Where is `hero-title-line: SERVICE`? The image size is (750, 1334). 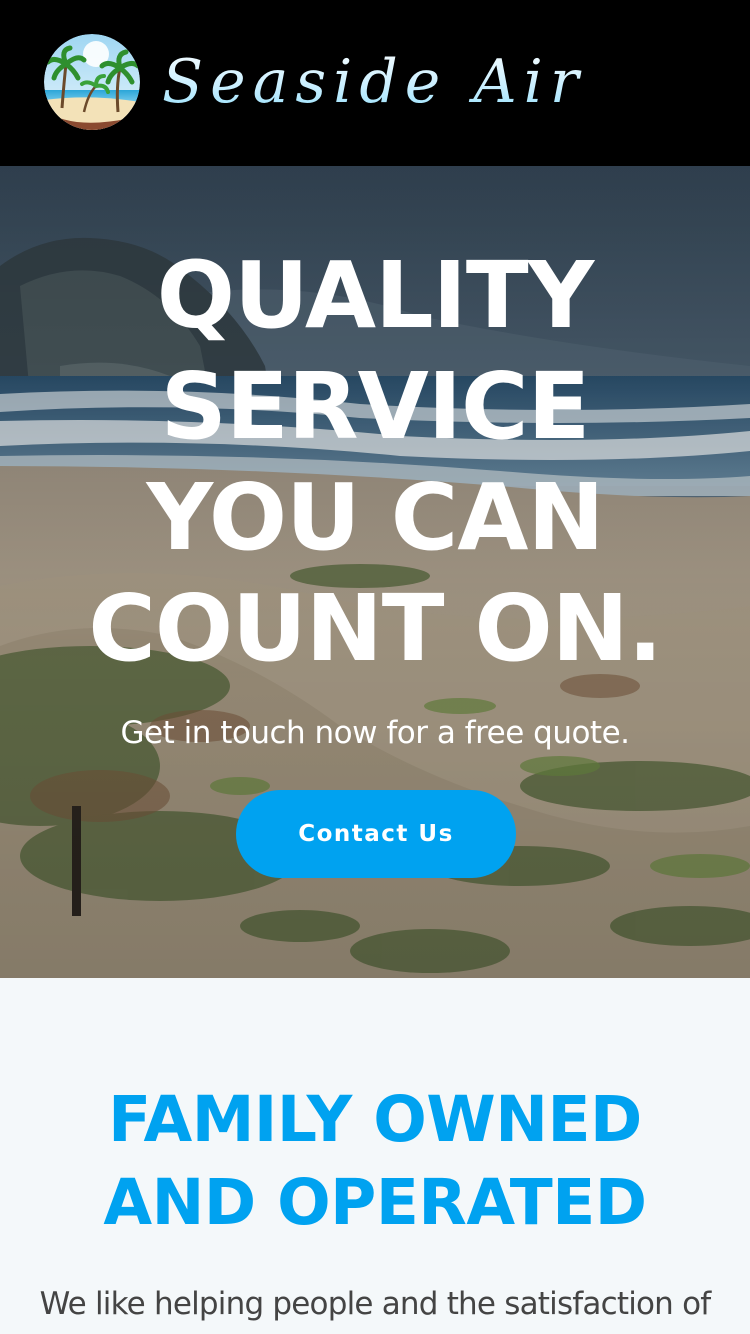 hero-title-line: SERVICE is located at coordinates (375, 406).